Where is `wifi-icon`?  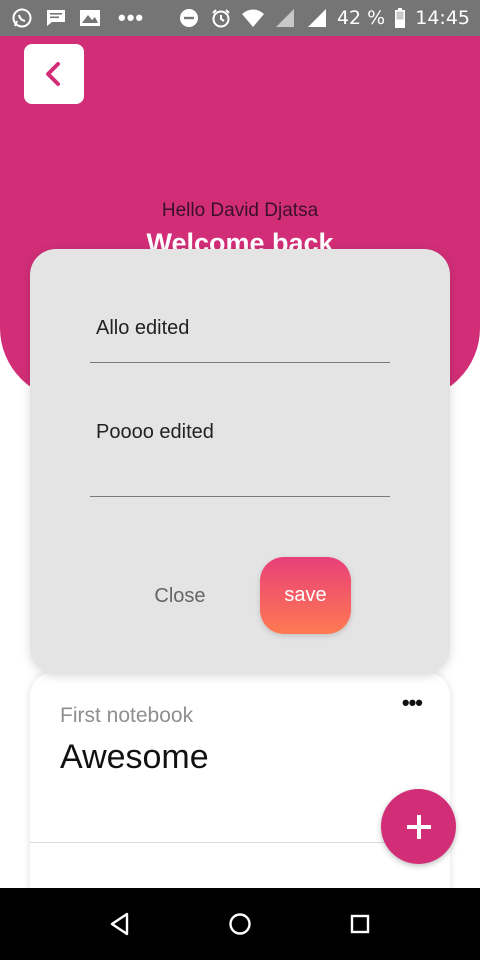
wifi-icon is located at coordinates (253, 18).